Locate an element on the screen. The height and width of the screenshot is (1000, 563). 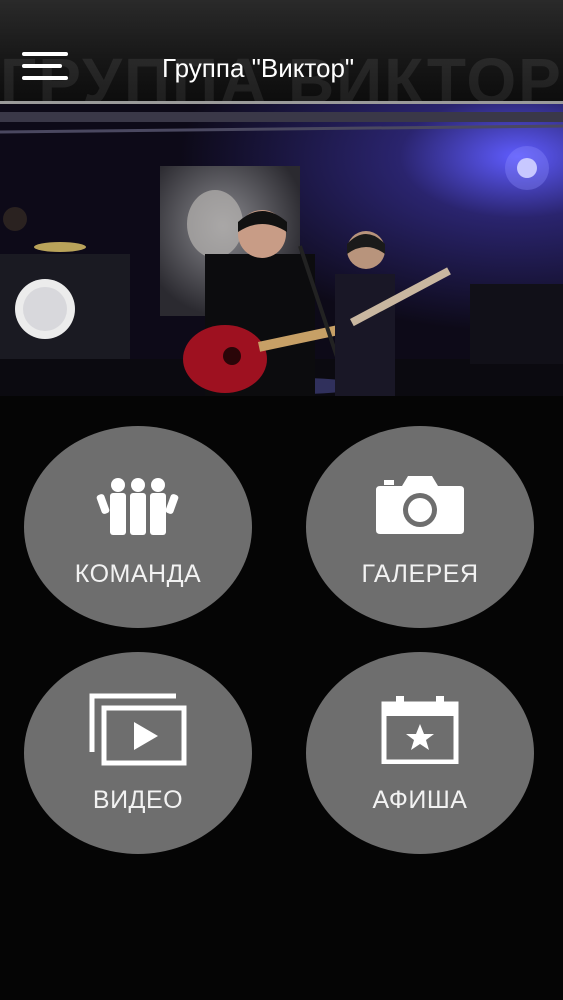
hamburger-menu-icon is located at coordinates (45, 68).